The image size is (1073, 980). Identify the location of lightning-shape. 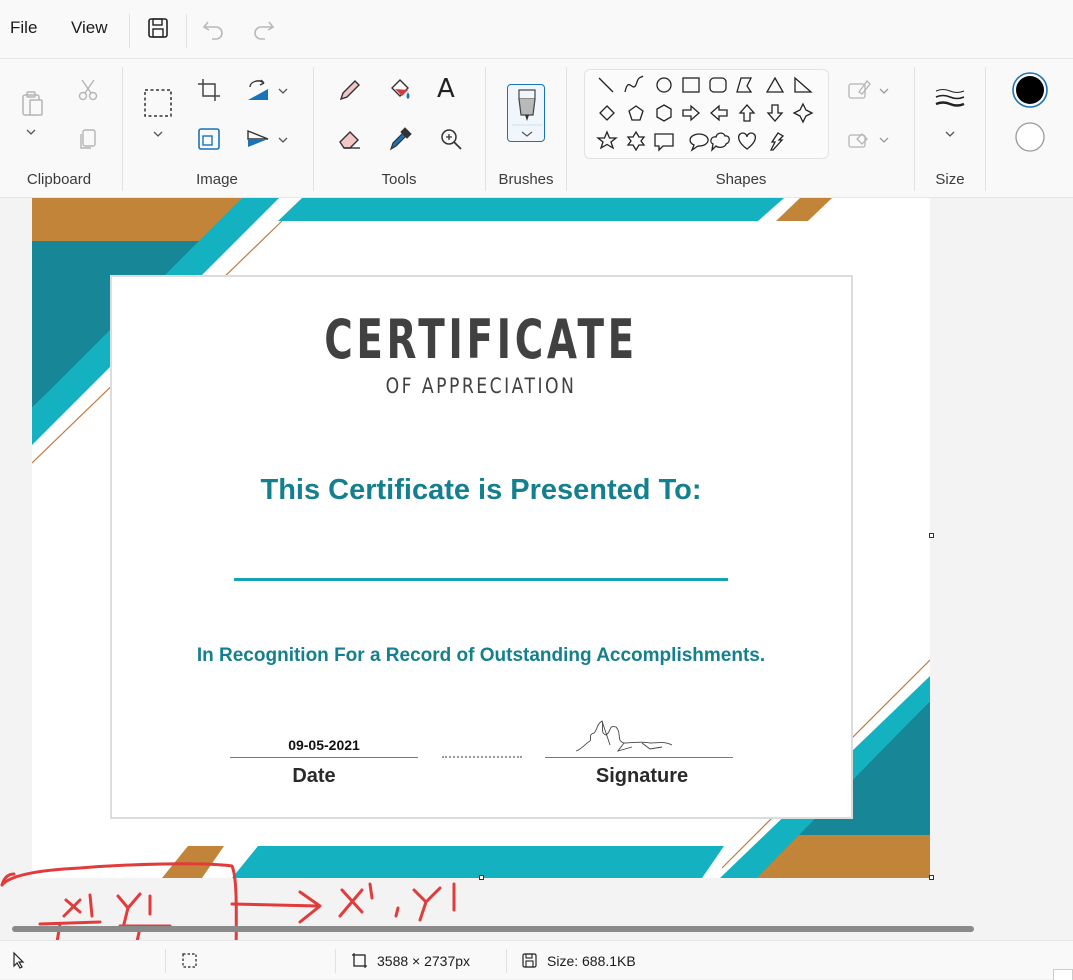
(777, 141).